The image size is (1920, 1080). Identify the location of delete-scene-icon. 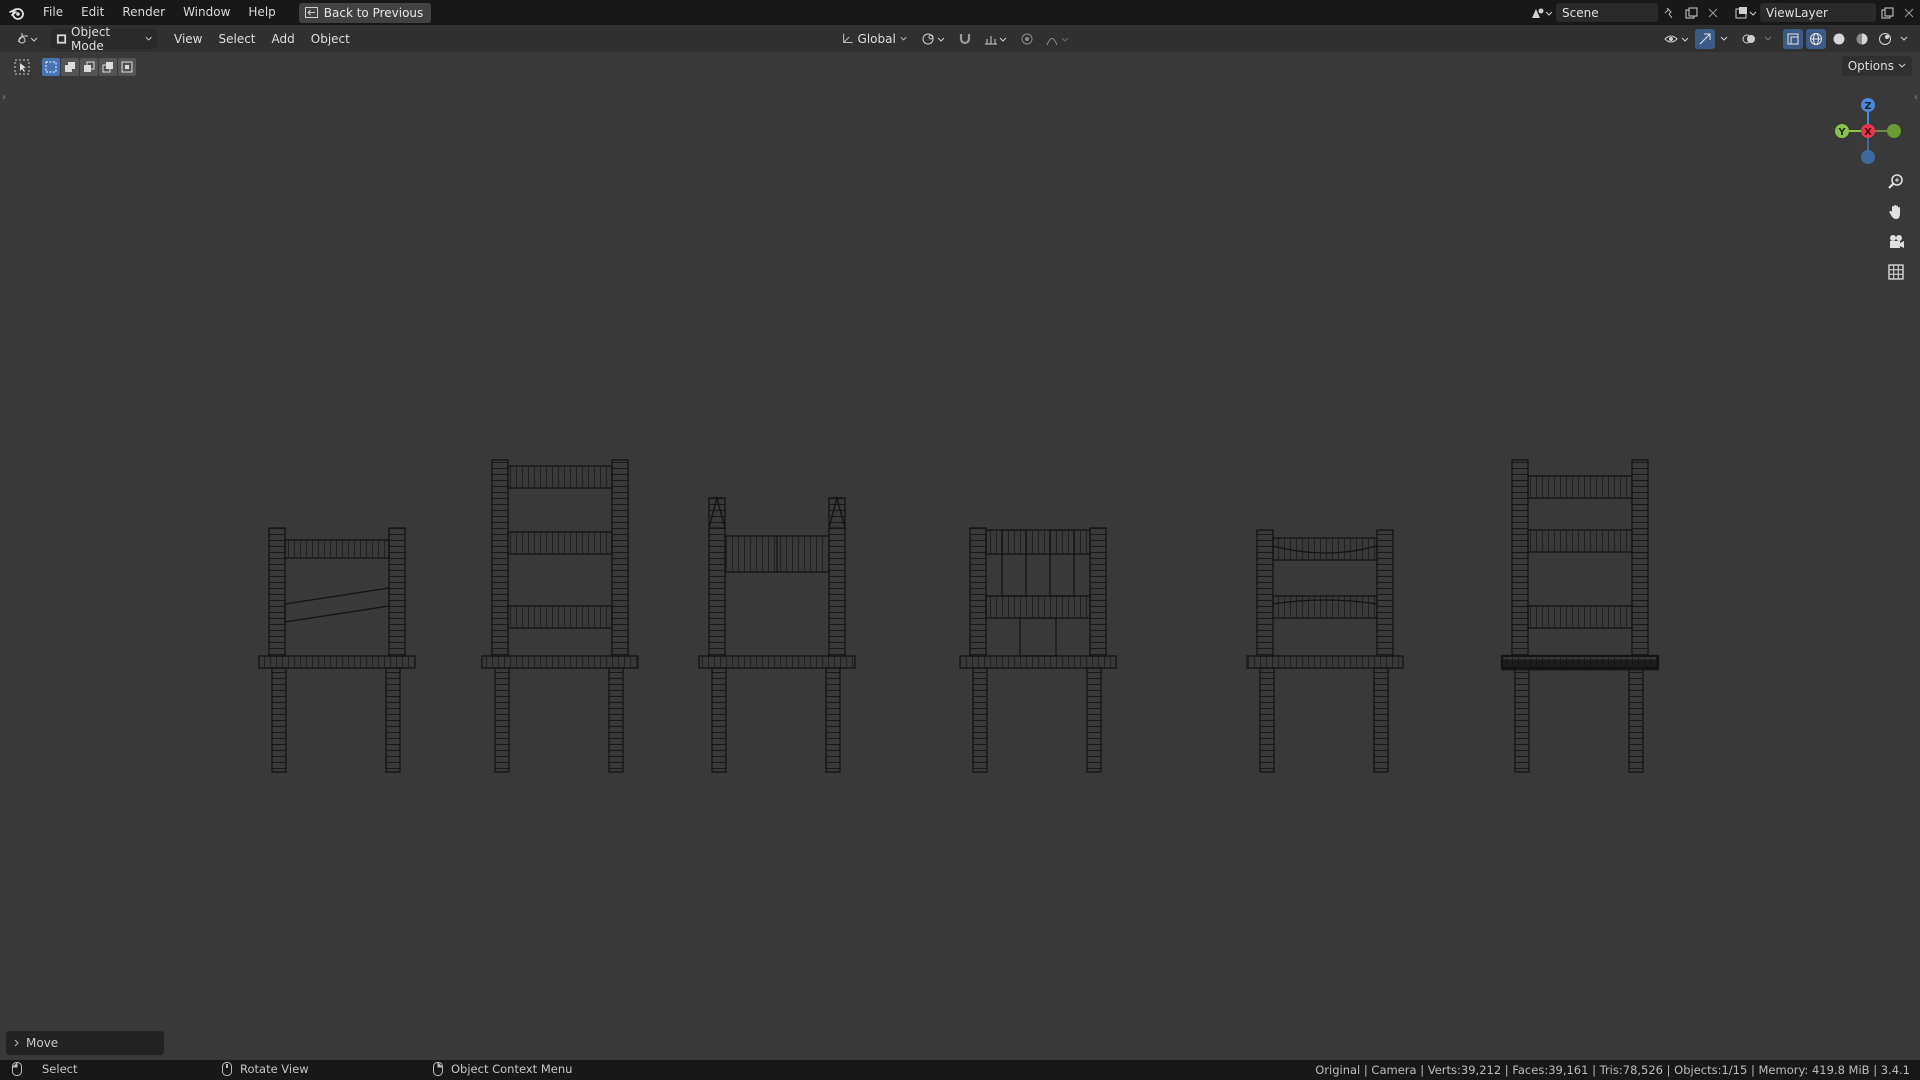
(1713, 12).